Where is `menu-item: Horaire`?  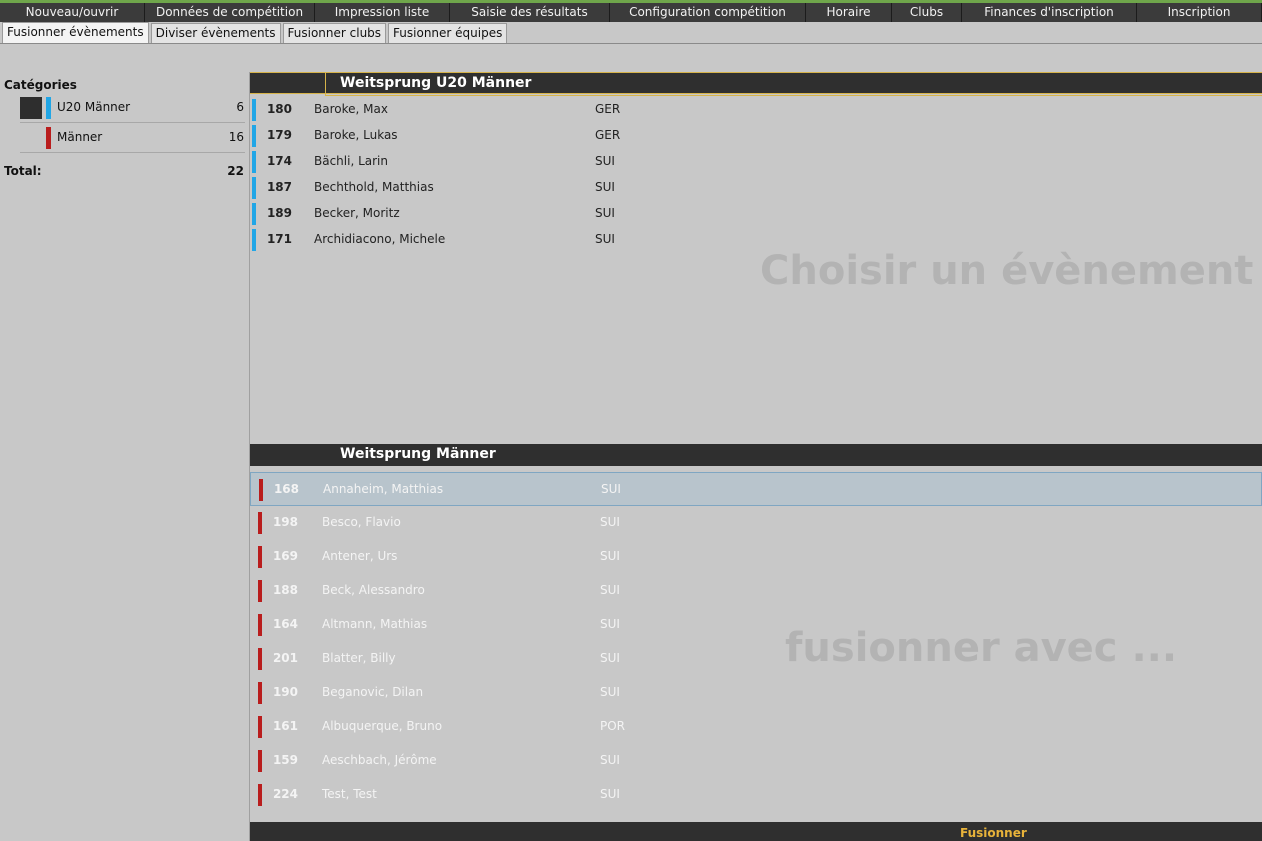
menu-item: Horaire is located at coordinates (849, 12).